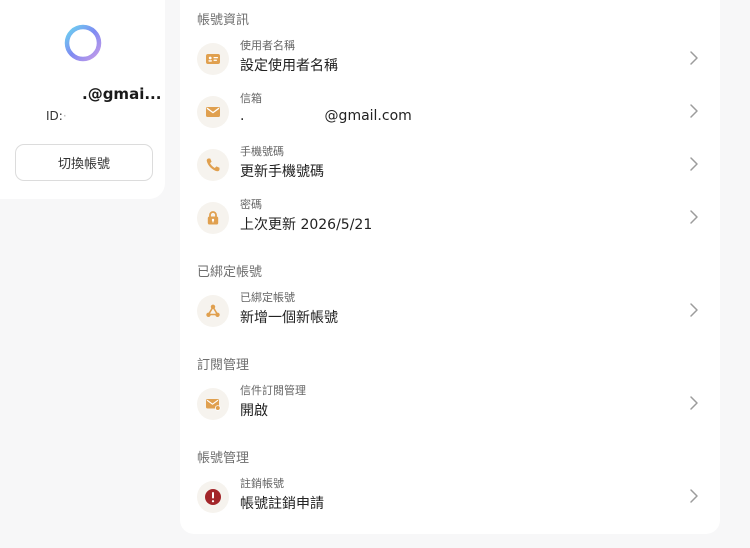  Describe the element at coordinates (223, 20) in the screenshot. I see `section-title-account-info: 帳號資訊` at that location.